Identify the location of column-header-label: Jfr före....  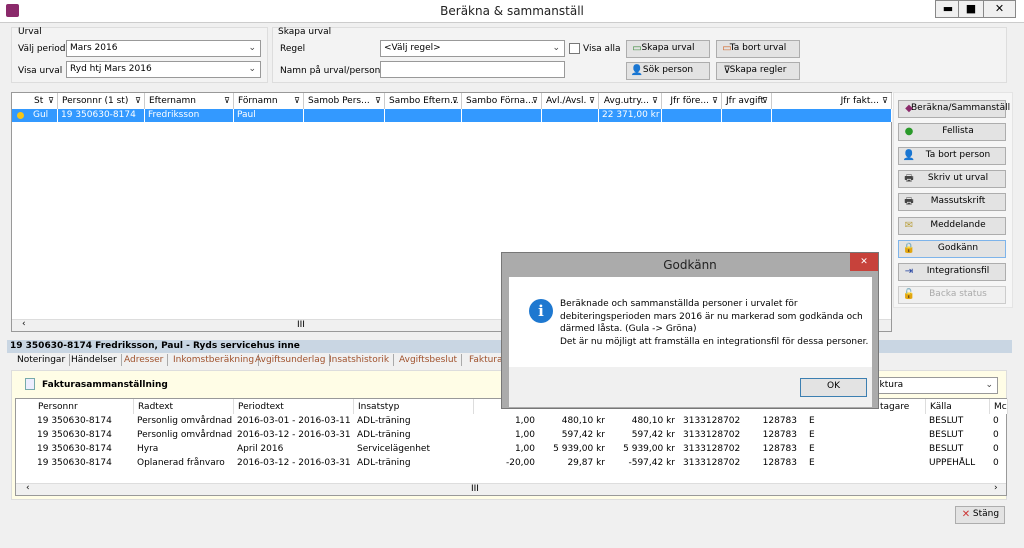
(689, 101).